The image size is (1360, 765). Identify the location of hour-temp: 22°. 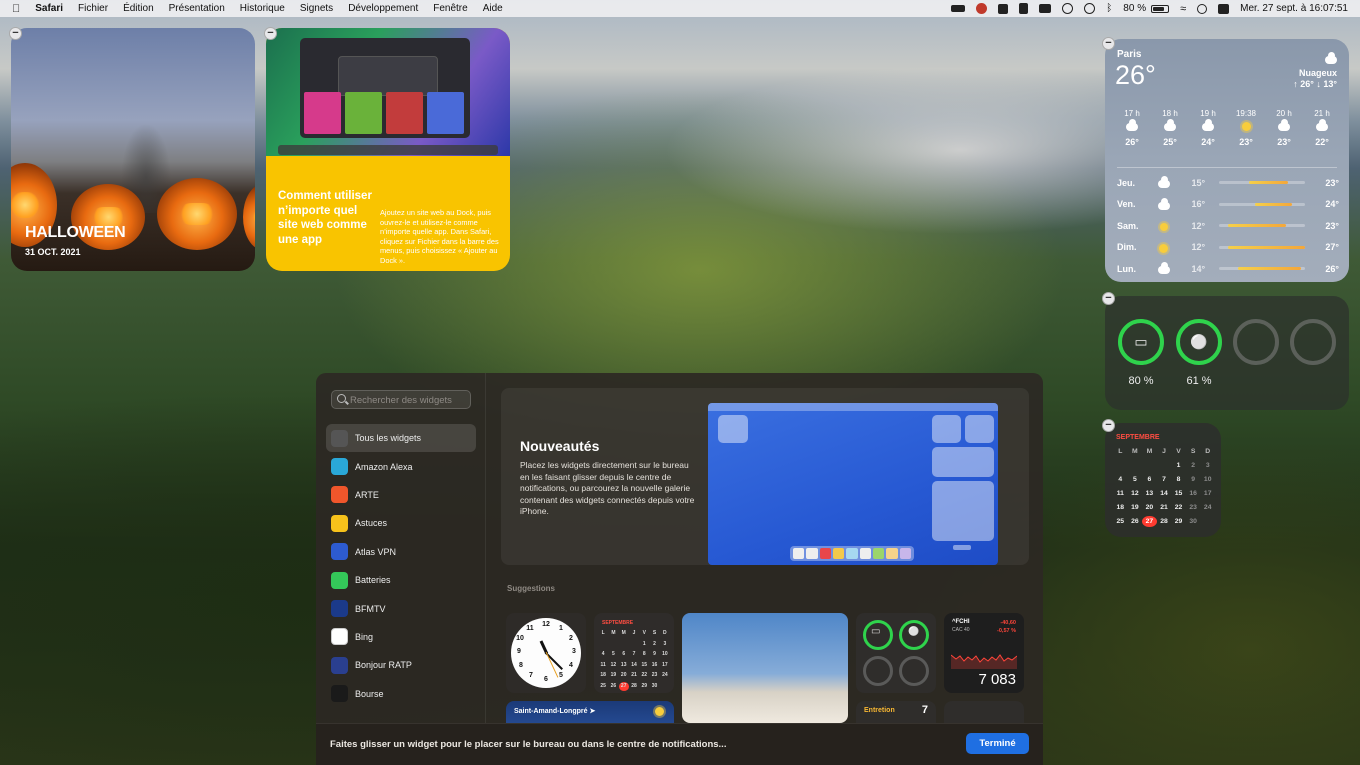
(1322, 142).